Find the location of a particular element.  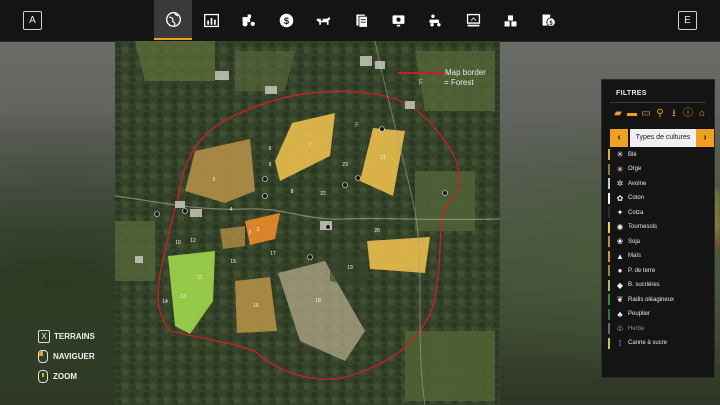

cotton-icon: ✿ is located at coordinates (620, 198).